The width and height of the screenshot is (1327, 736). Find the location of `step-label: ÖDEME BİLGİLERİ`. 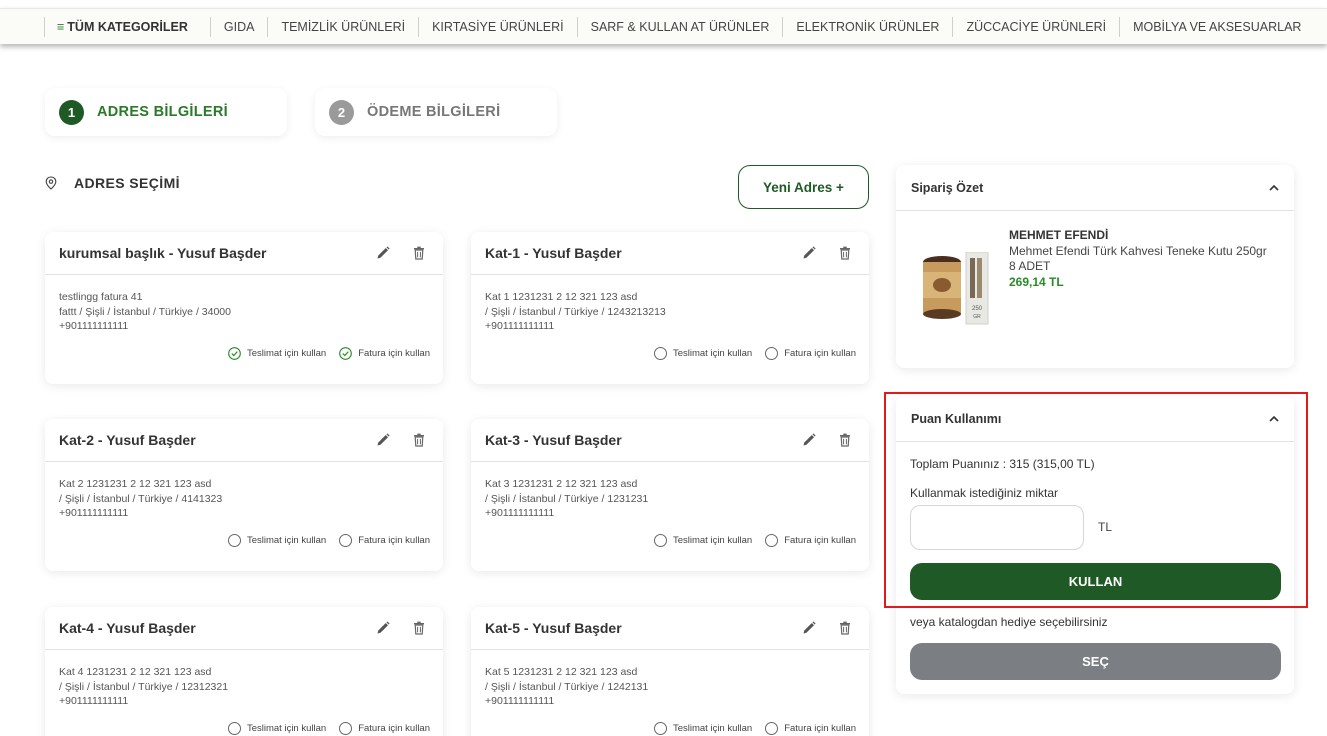

step-label: ÖDEME BİLGİLERİ is located at coordinates (434, 112).